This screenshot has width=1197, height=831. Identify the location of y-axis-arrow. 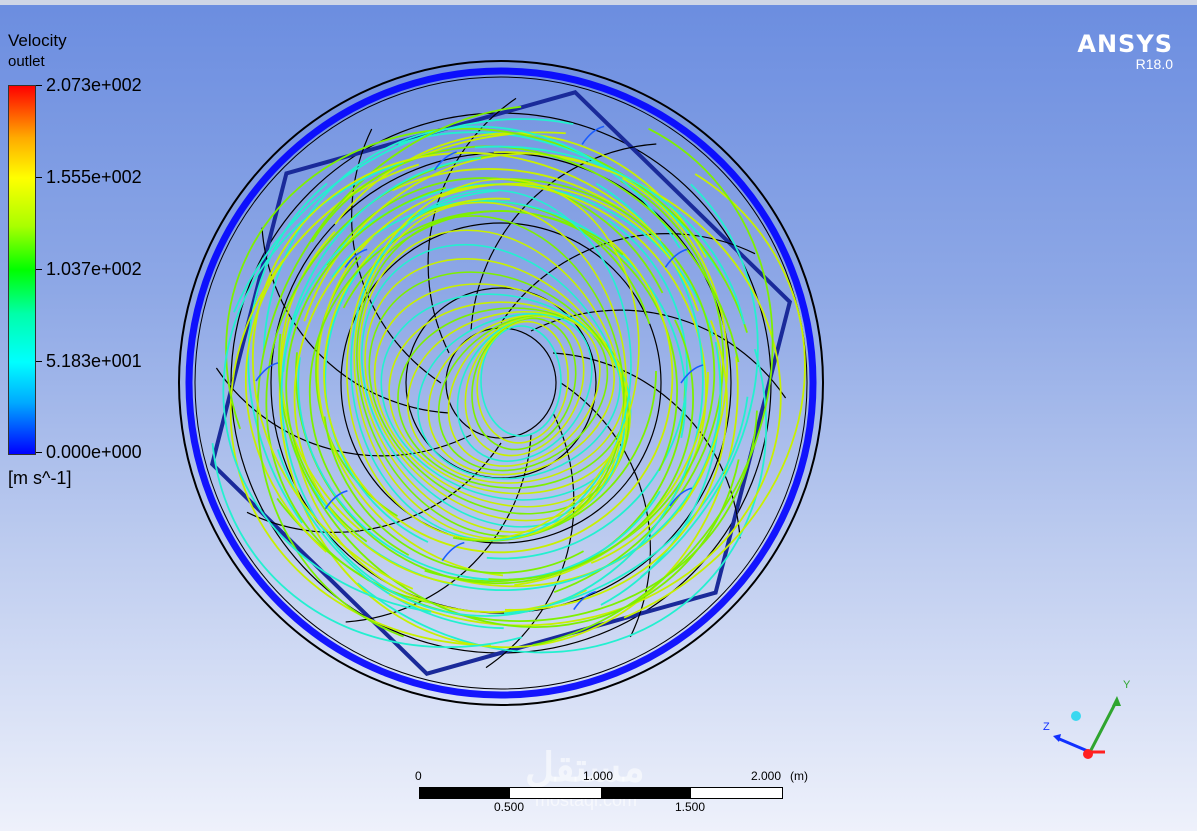
(1116, 701).